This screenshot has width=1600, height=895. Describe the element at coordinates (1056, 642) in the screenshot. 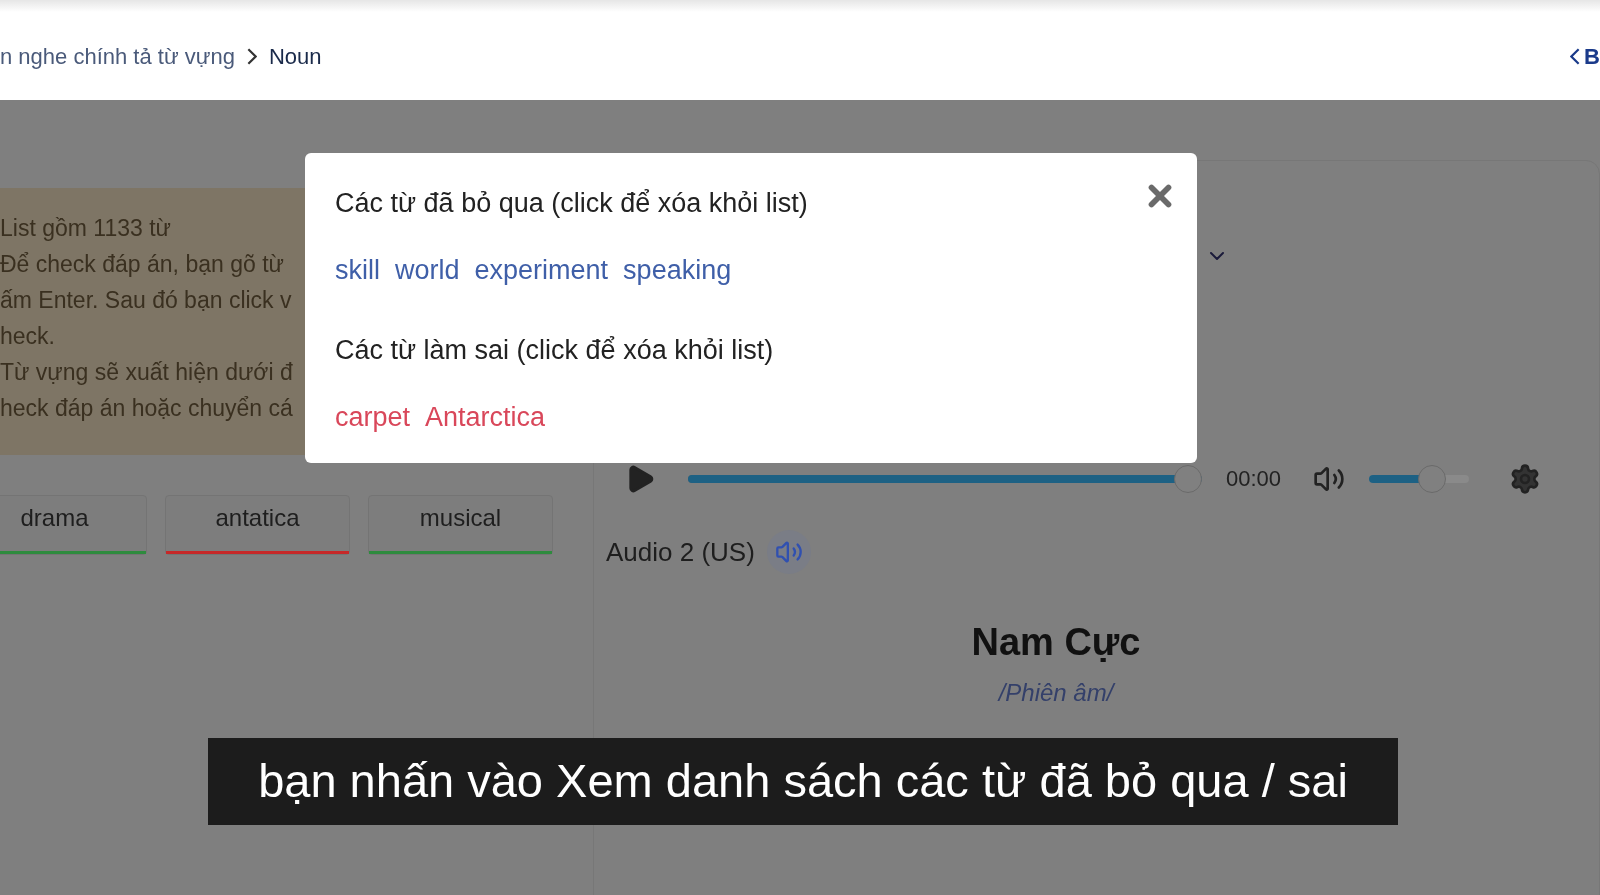

I see `word-title: Nam Cực` at that location.